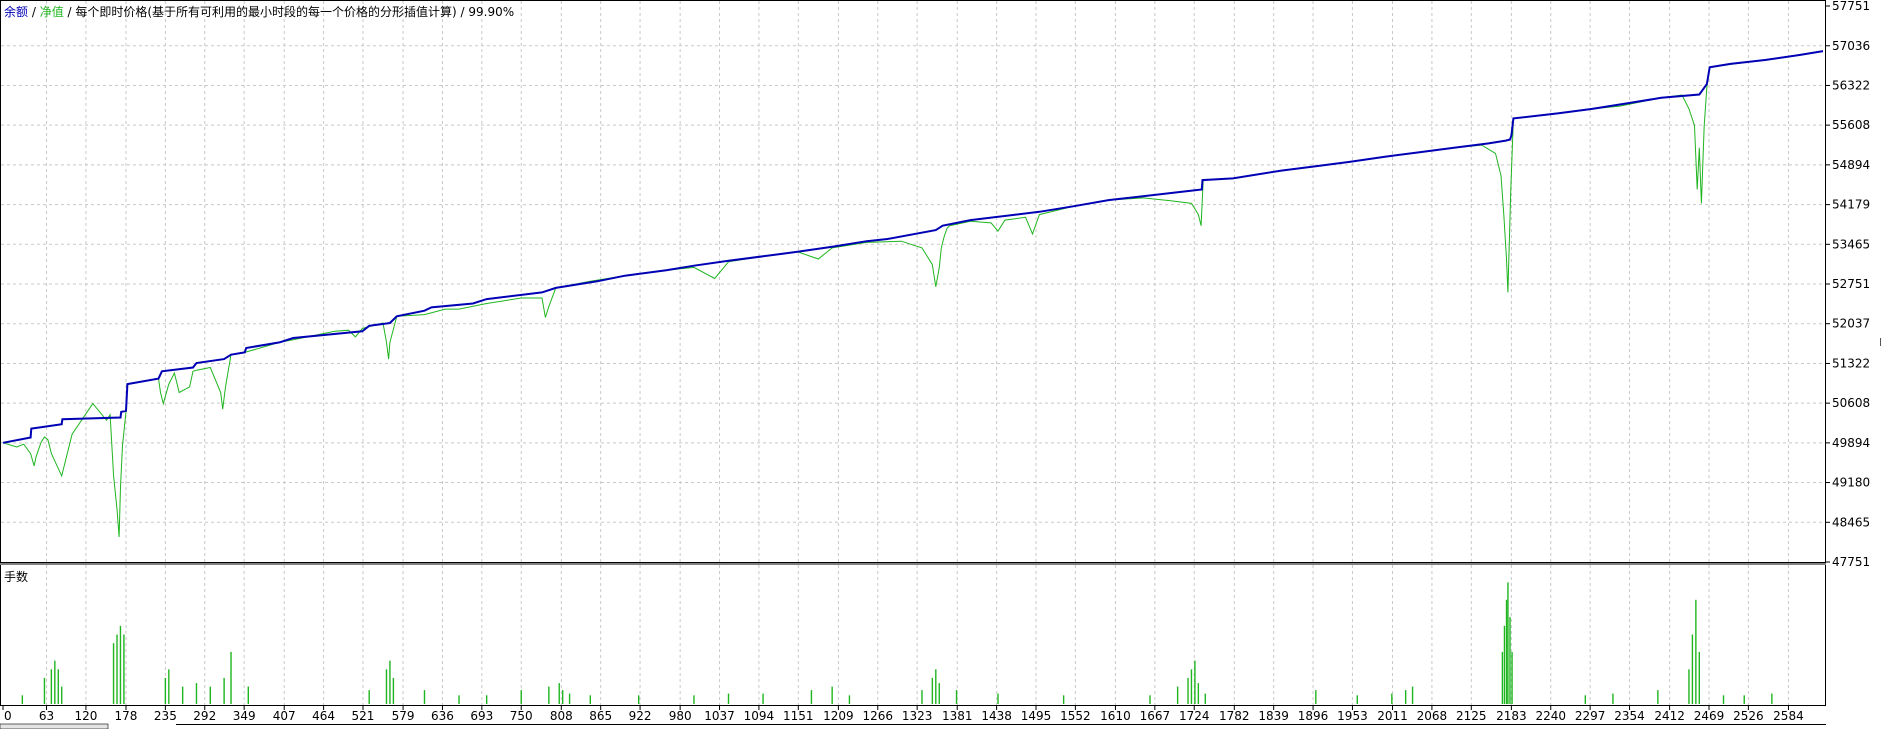 This screenshot has width=1884, height=729. I want to click on x-tick-label: 922, so click(640, 716).